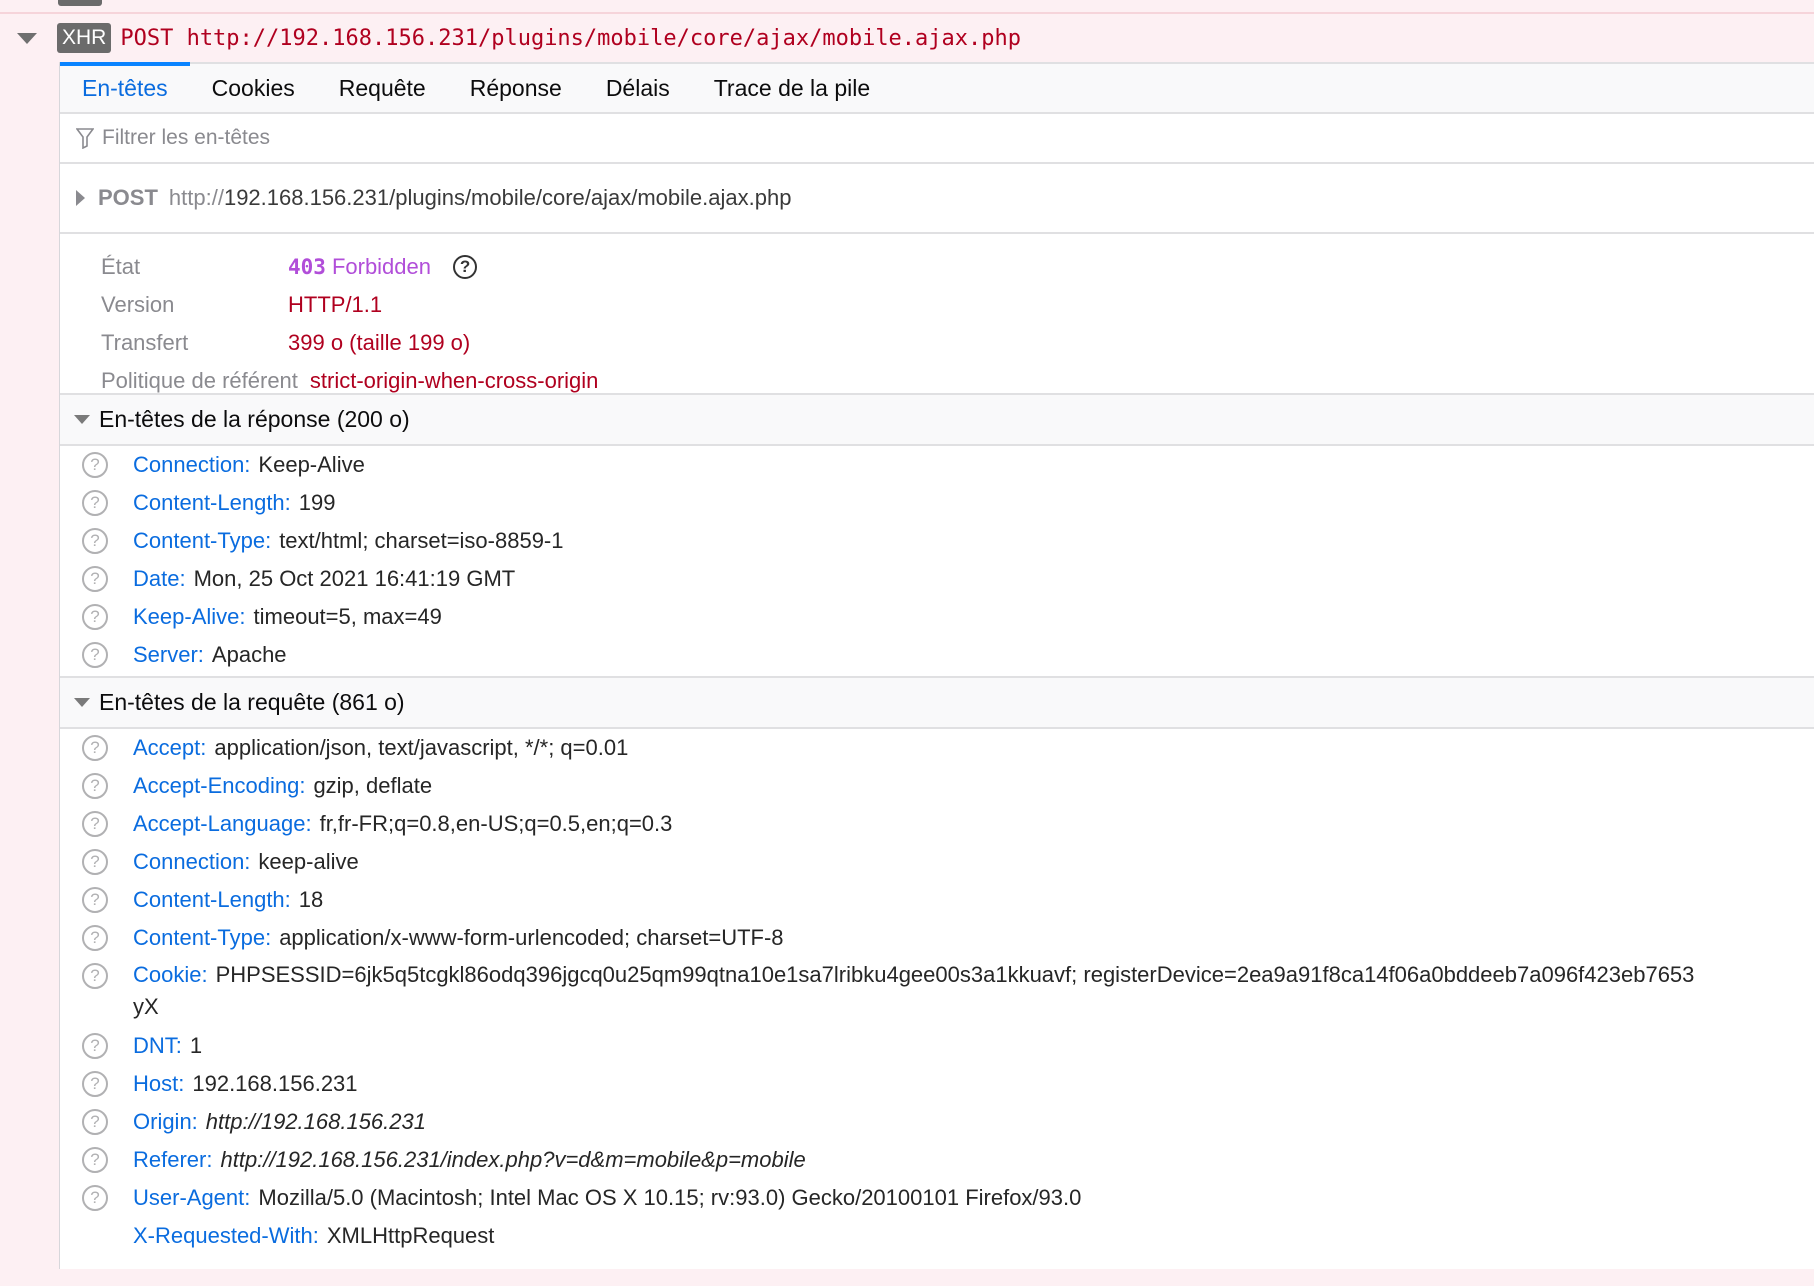 The image size is (1814, 1286). I want to click on header-value: 199, so click(317, 502).